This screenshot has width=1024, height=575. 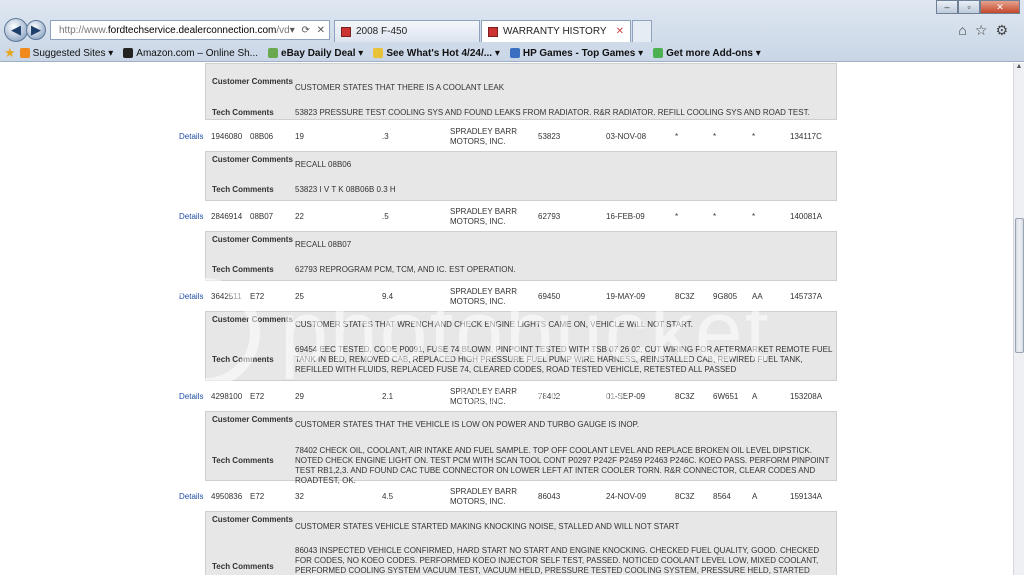 I want to click on address-controls-icon: ▾ ⟳ ✕, so click(x=309, y=30).